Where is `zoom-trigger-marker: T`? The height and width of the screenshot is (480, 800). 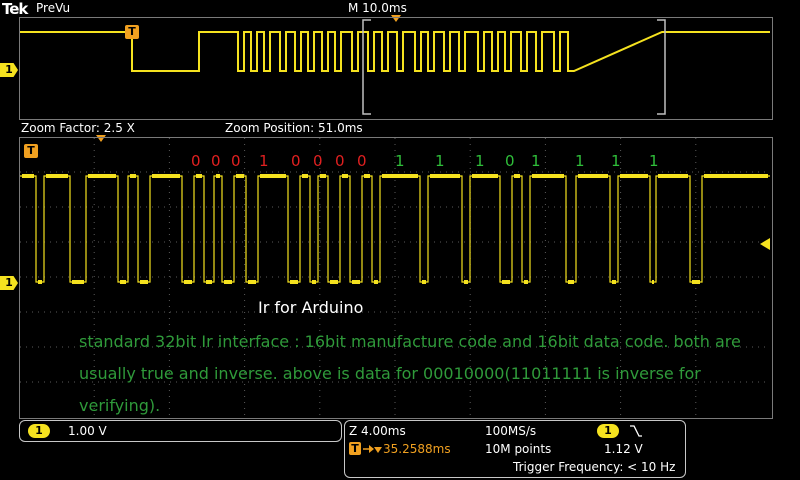 zoom-trigger-marker: T is located at coordinates (31, 151).